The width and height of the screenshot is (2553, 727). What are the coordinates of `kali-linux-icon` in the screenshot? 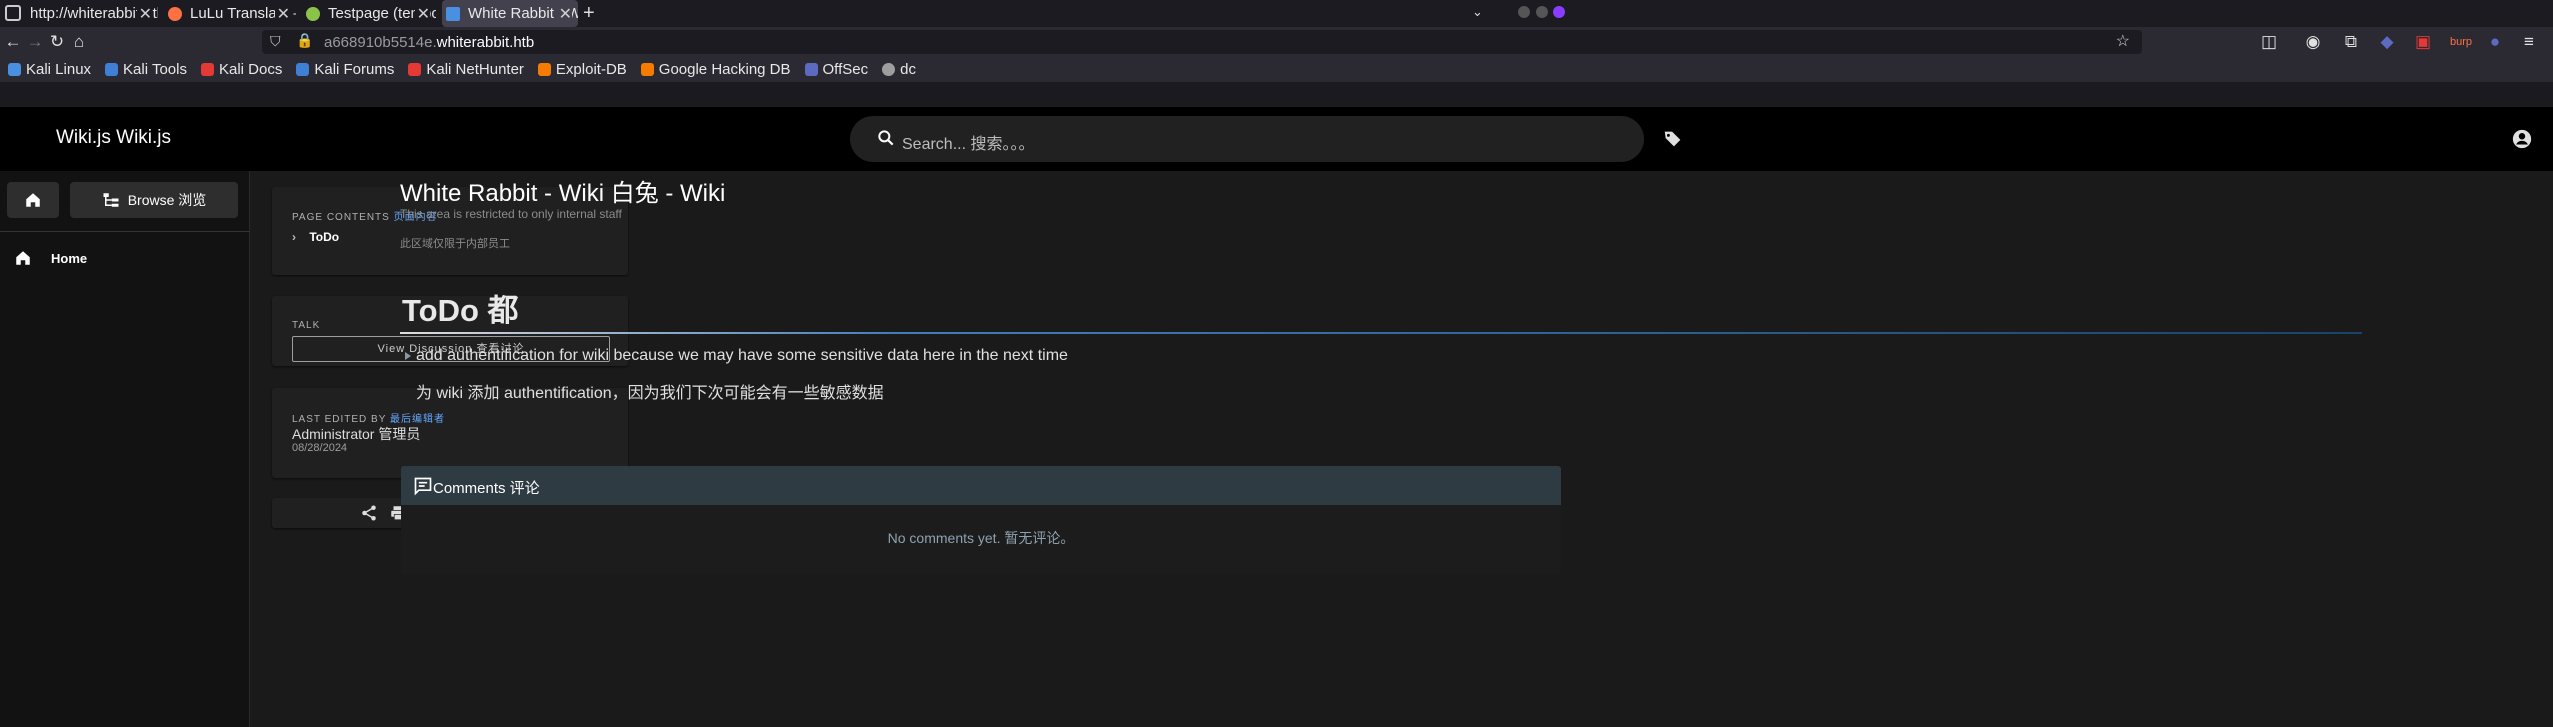 It's located at (14, 69).